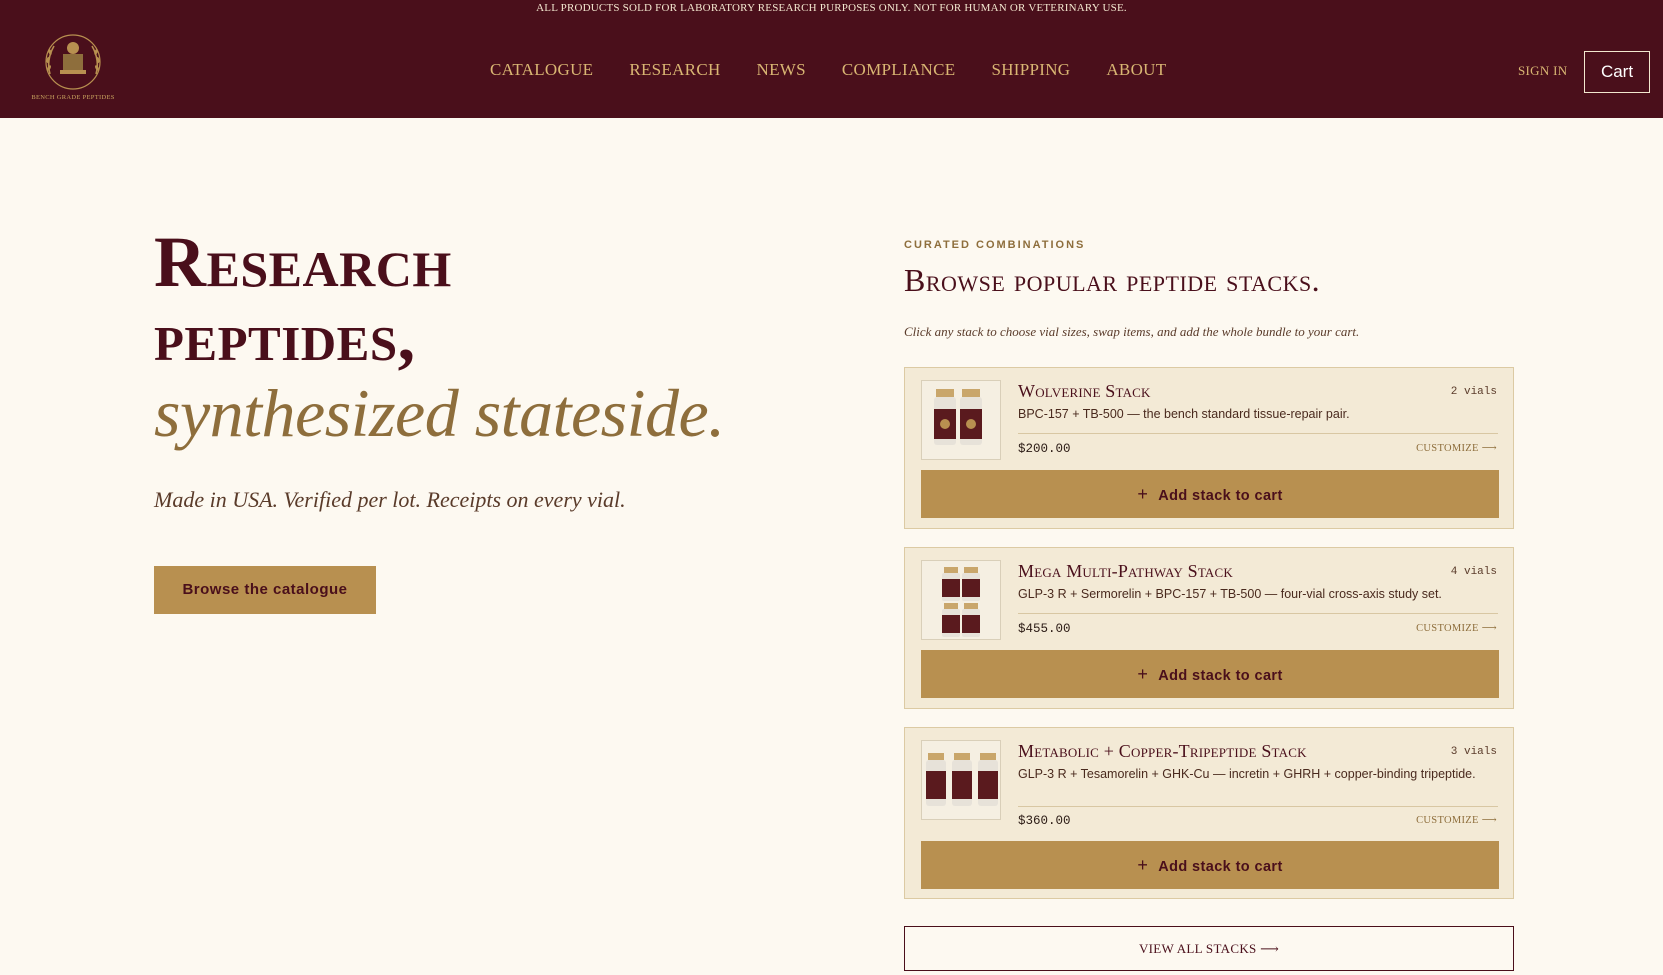 The height and width of the screenshot is (975, 1663). I want to click on stack-price: $455.00, so click(1044, 629).